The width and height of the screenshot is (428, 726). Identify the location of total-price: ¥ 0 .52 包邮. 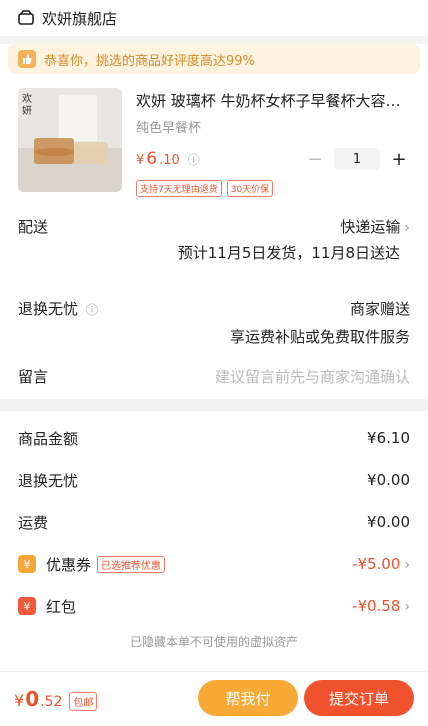
(56, 699).